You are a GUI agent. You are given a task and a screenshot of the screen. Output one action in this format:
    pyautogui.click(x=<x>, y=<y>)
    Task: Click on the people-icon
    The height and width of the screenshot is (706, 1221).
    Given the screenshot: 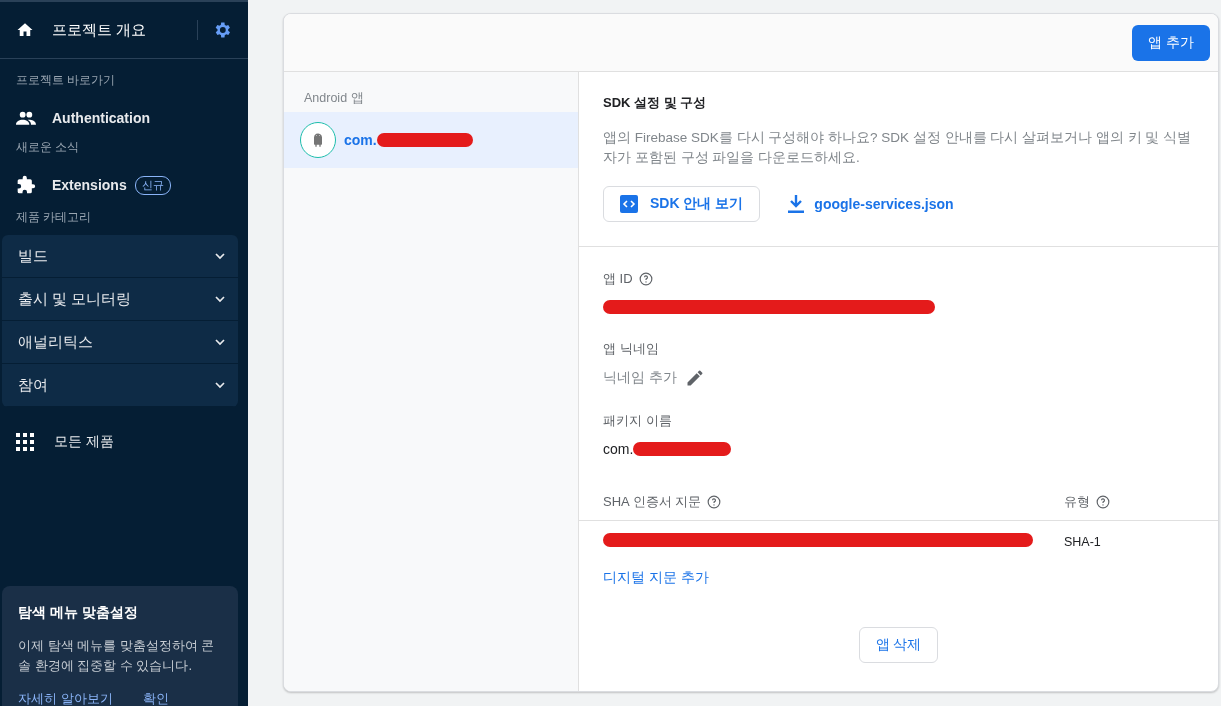 What is the action you would take?
    pyautogui.click(x=26, y=118)
    